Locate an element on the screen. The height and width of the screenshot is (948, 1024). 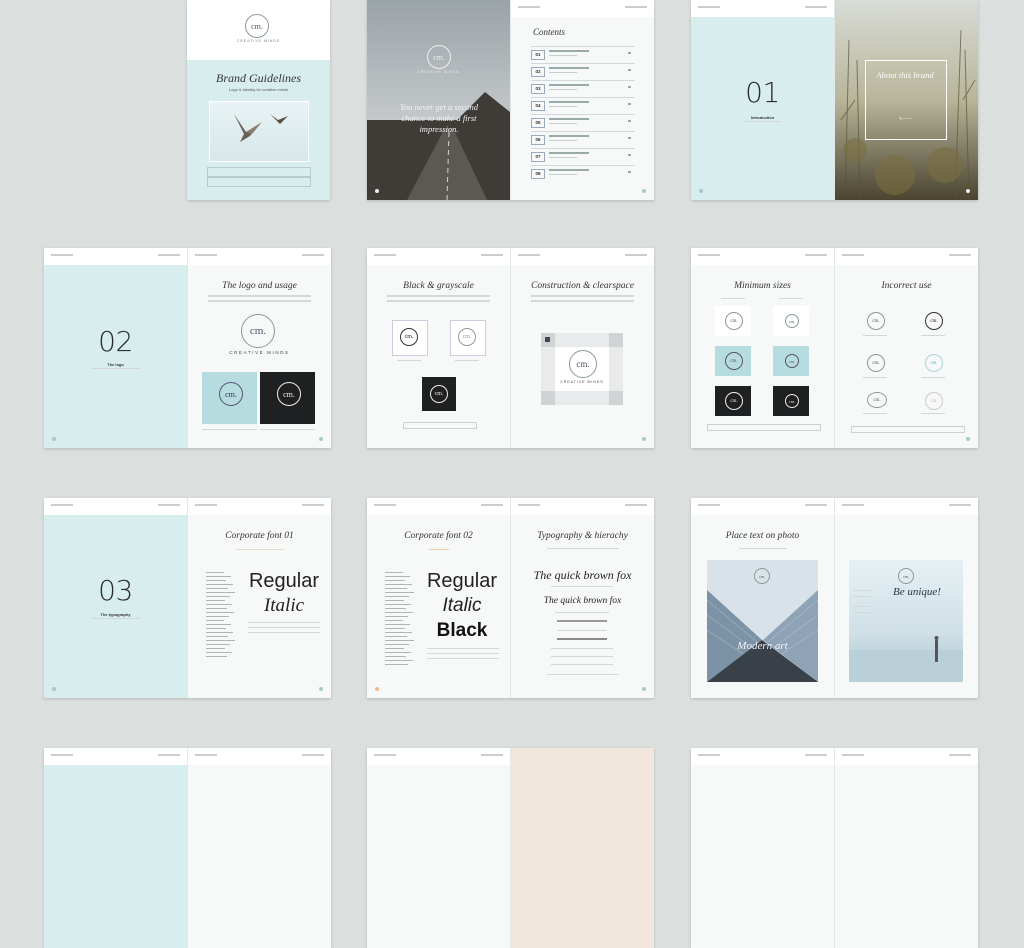
logo-section-page: 02 The logo is located at coordinates (115, 348).